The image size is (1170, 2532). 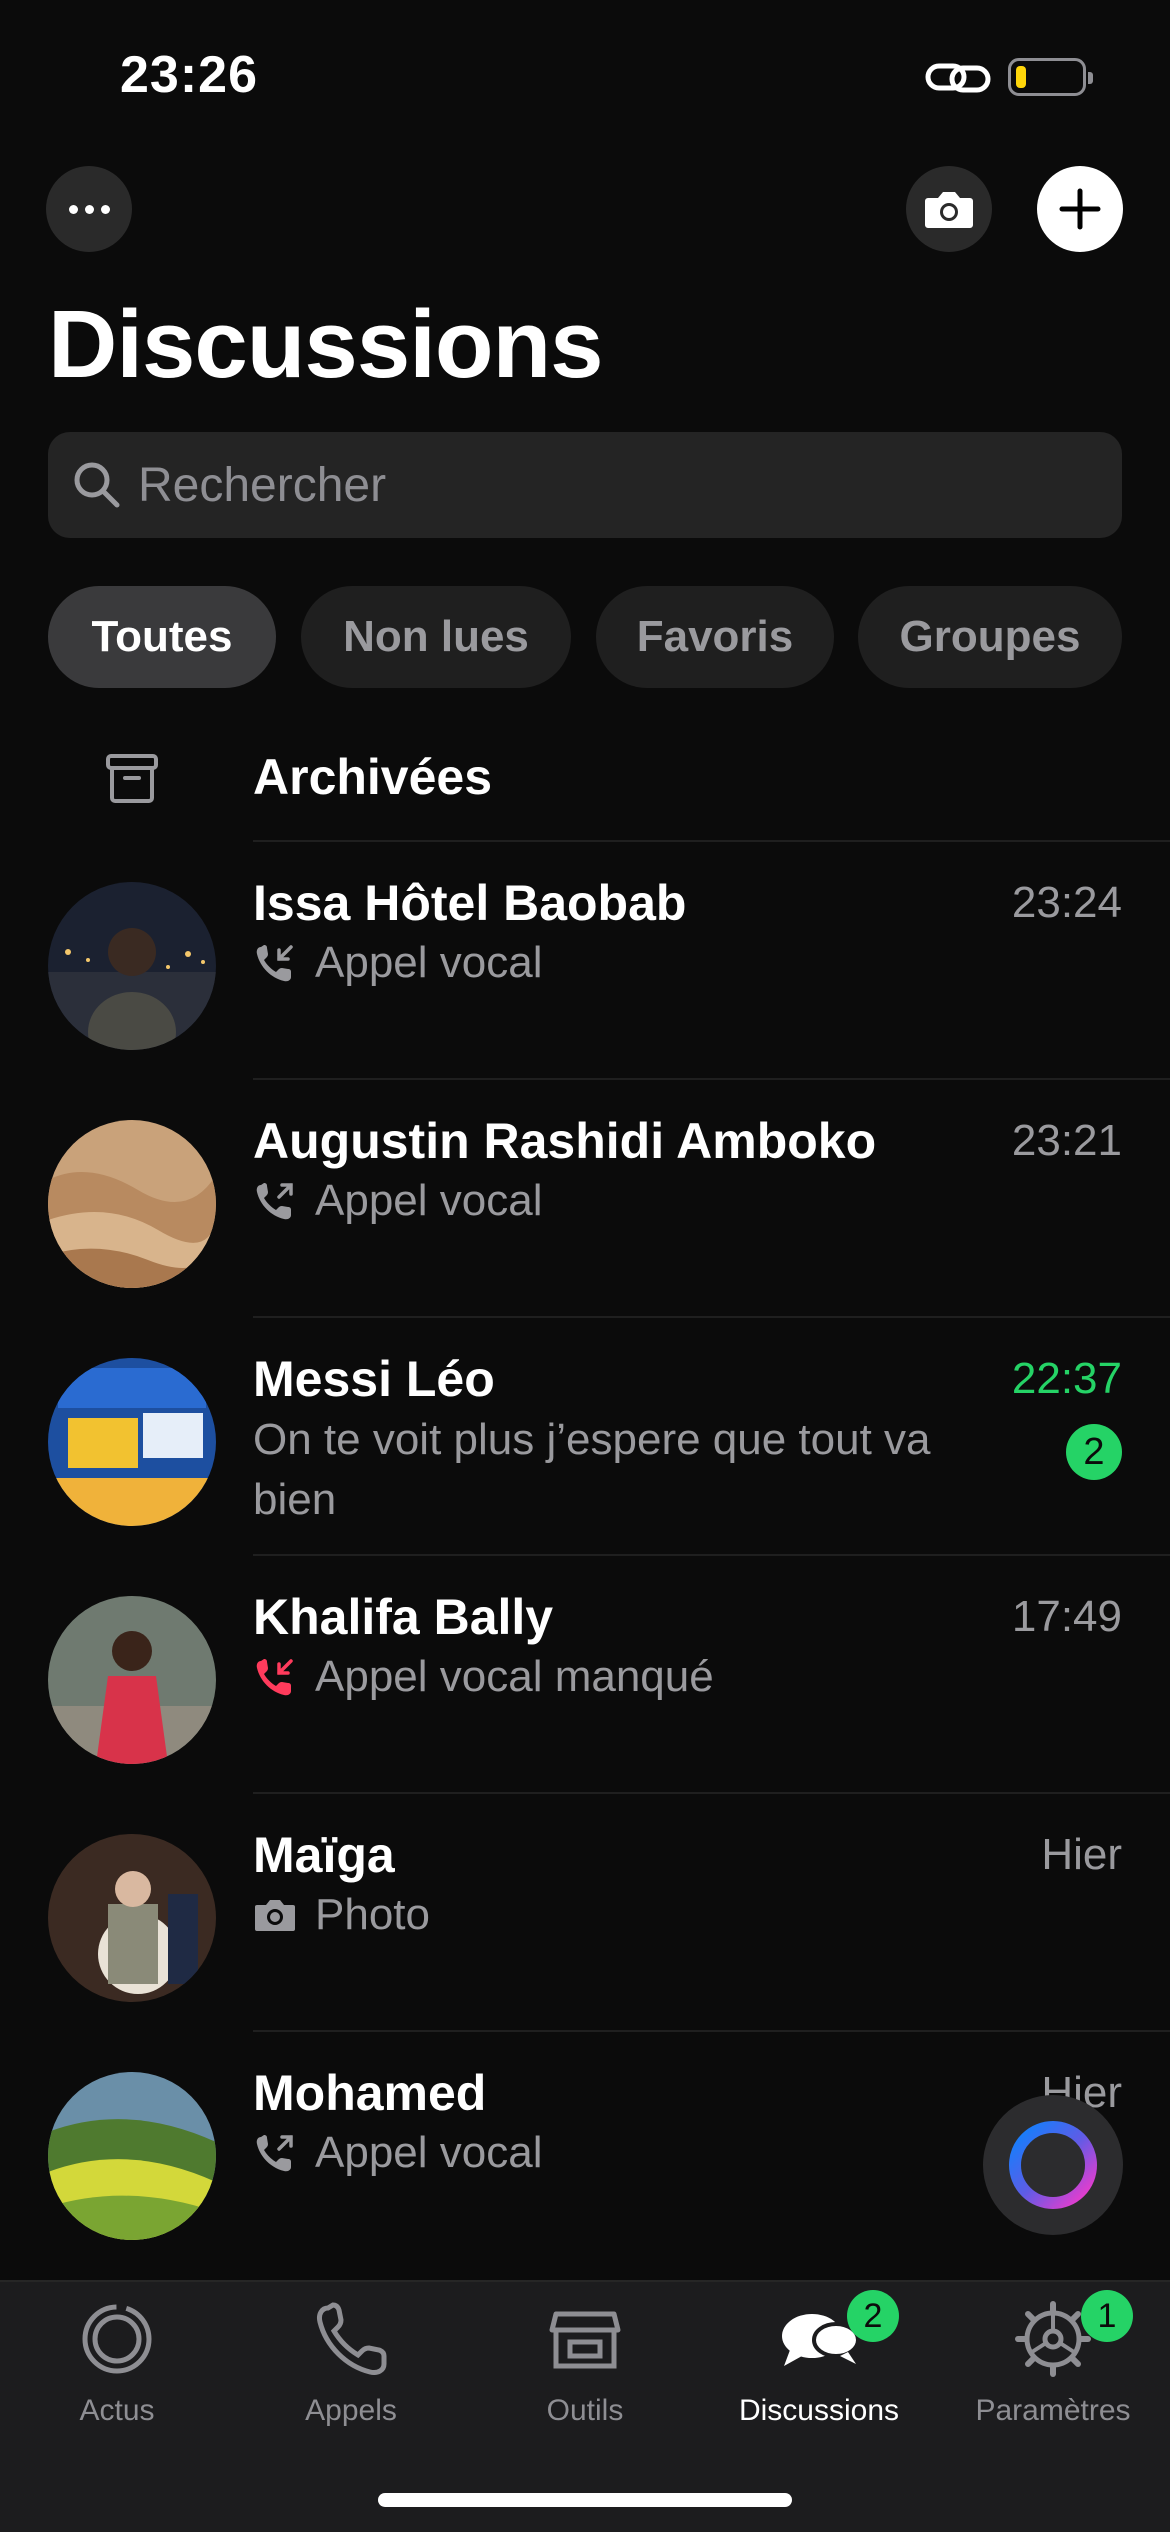 I want to click on filter-groups: Groupes, so click(x=990, y=637).